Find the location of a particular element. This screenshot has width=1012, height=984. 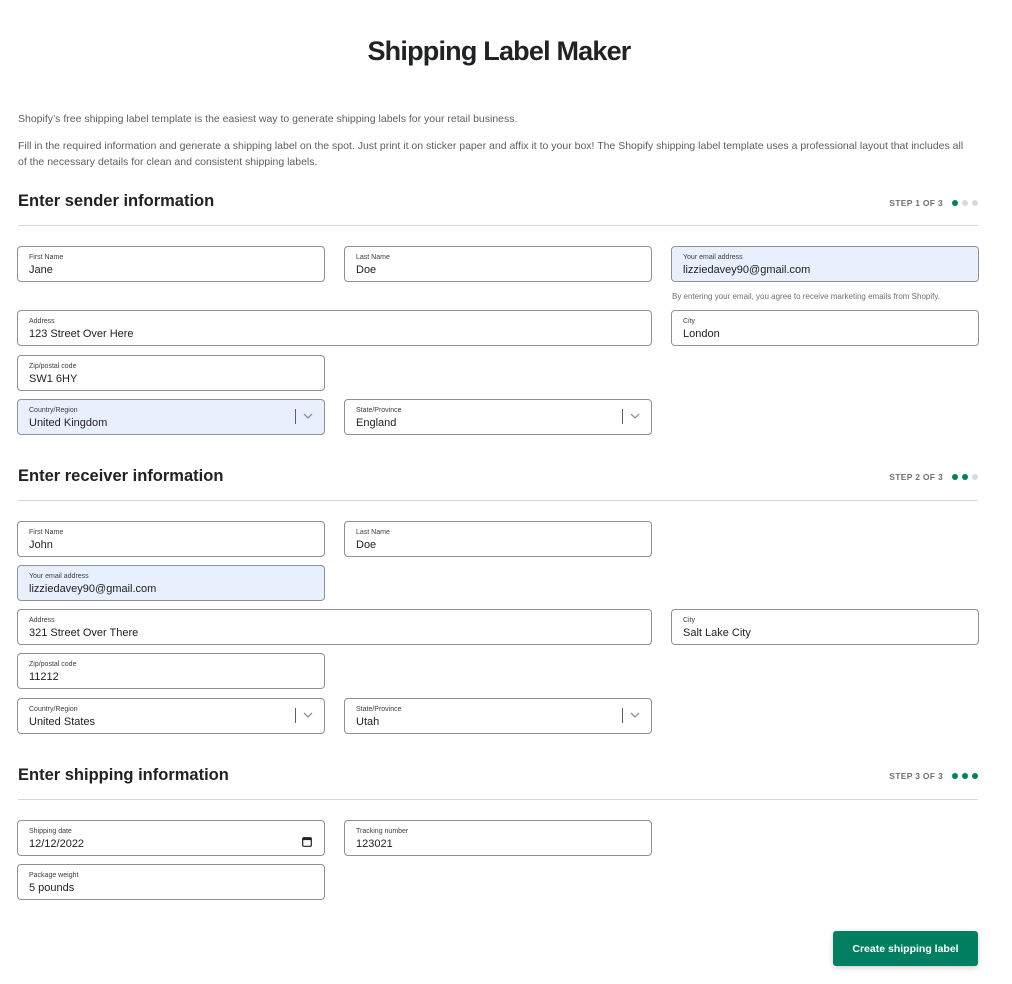

field-value: London is located at coordinates (825, 334).